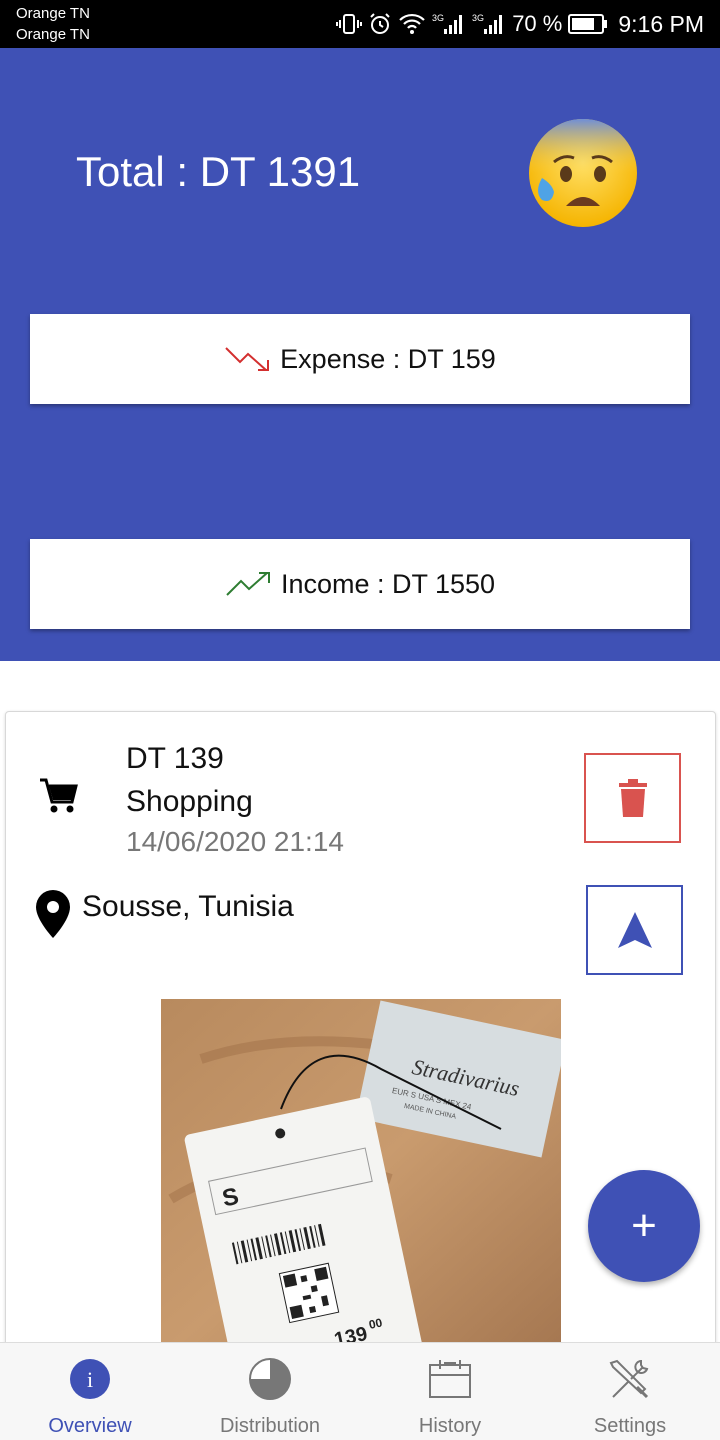  What do you see at coordinates (388, 583) in the screenshot?
I see `income-label: Income : DT 1550` at bounding box center [388, 583].